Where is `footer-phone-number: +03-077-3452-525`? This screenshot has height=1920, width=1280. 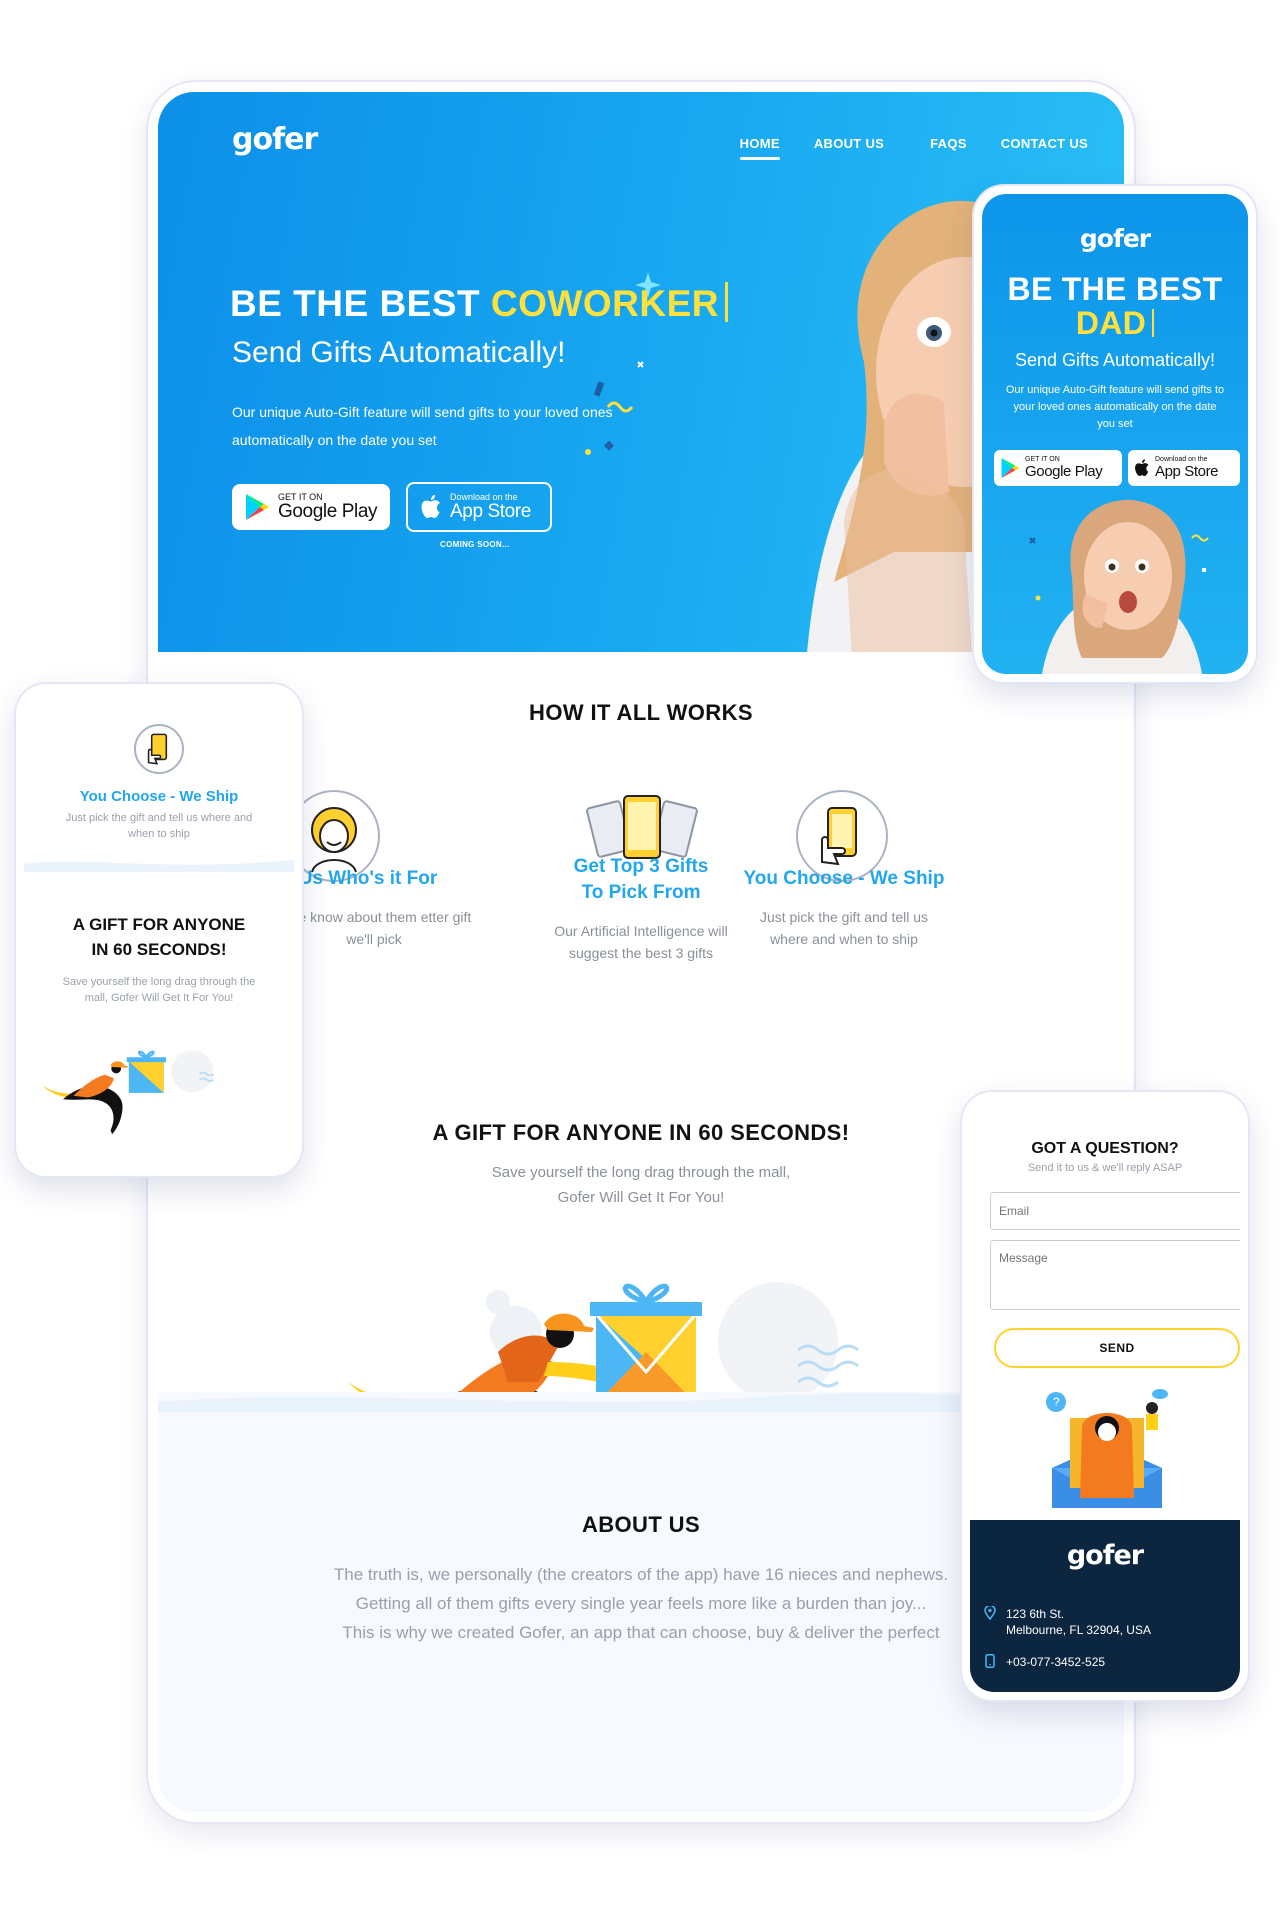 footer-phone-number: +03-077-3452-525 is located at coordinates (1055, 1662).